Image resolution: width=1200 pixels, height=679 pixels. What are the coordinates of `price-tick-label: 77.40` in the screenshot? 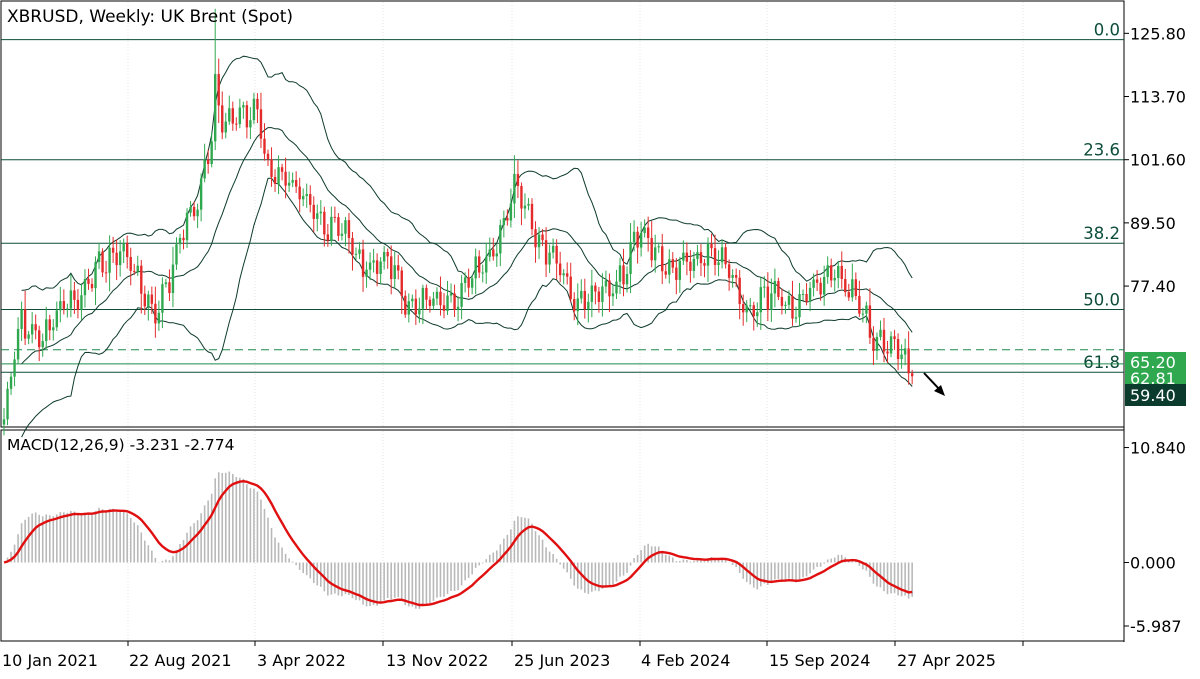 It's located at (1153, 286).